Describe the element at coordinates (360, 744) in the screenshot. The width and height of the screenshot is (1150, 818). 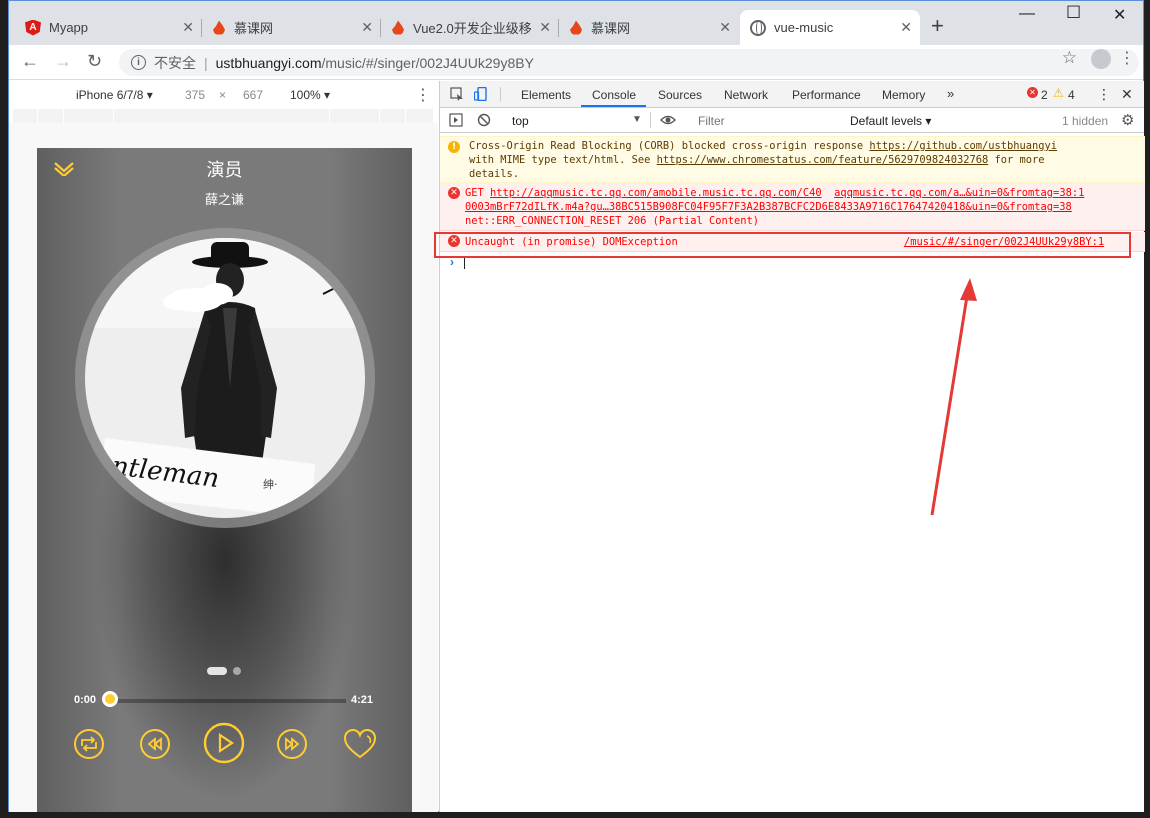
I see `favorite-icon` at that location.